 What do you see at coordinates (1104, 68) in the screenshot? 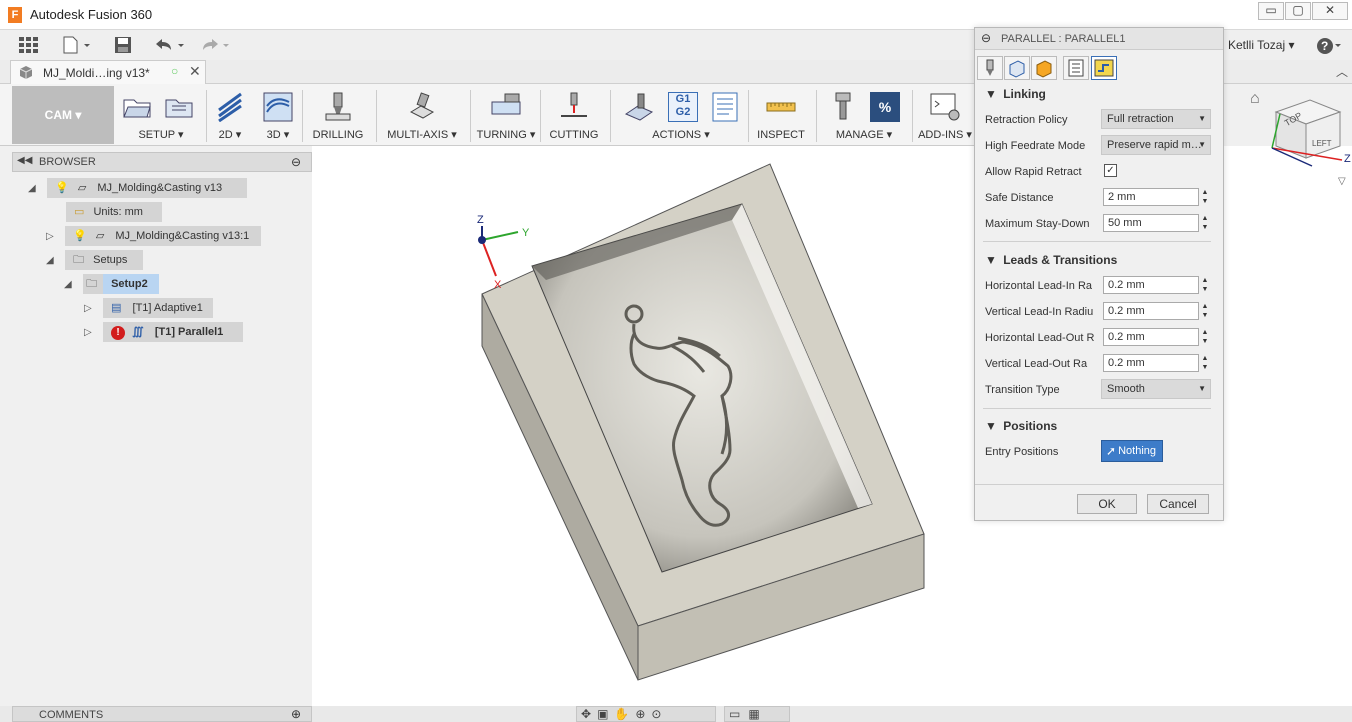
I see `tab-linking` at bounding box center [1104, 68].